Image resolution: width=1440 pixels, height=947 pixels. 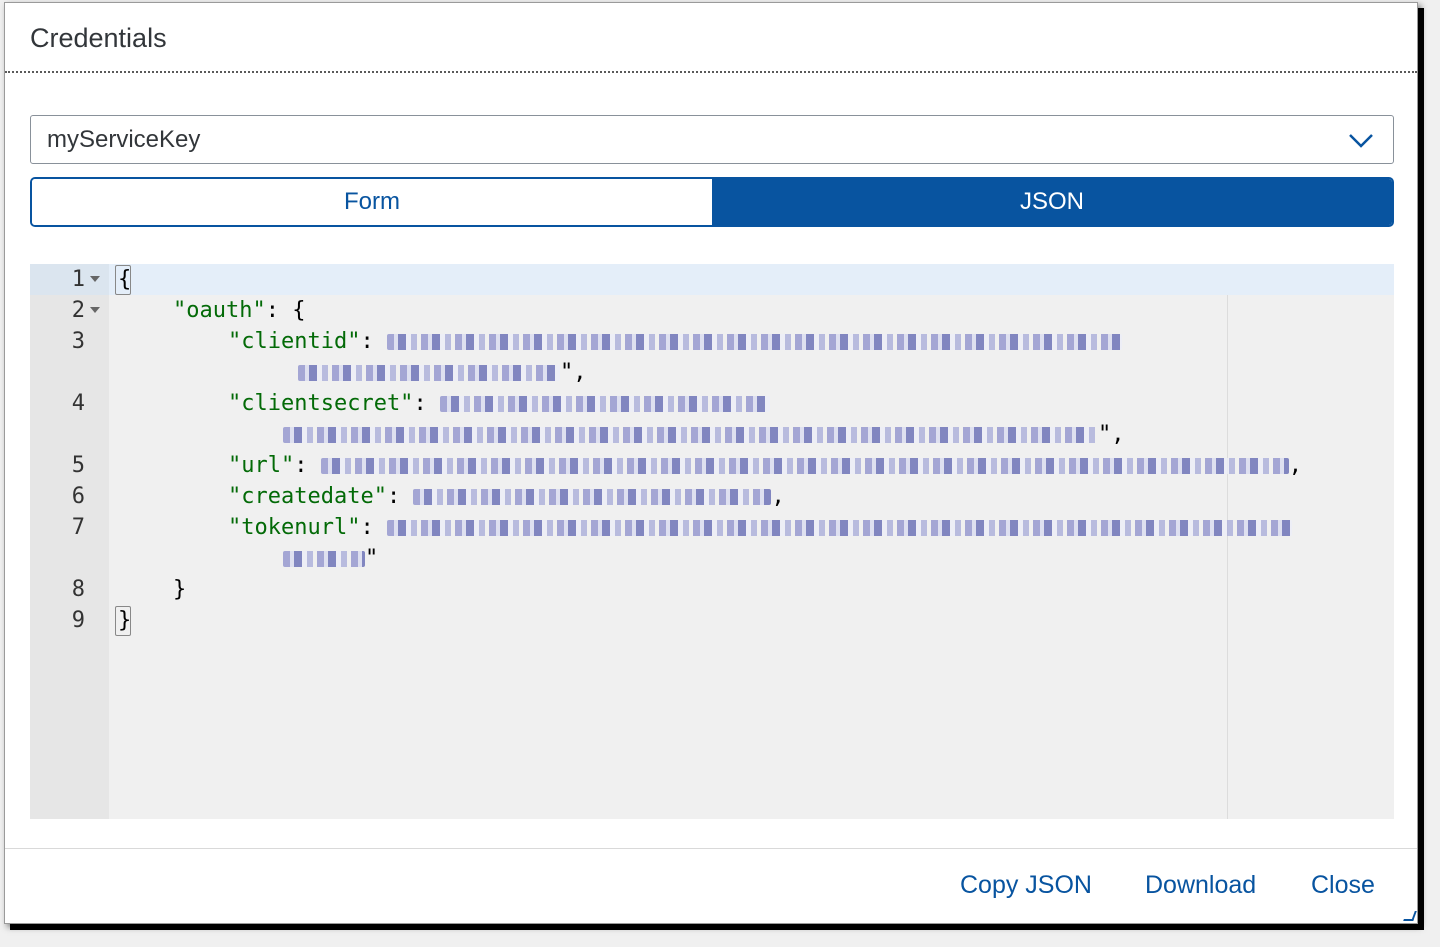 What do you see at coordinates (712, 139) in the screenshot?
I see `service-key-select: myServiceKey` at bounding box center [712, 139].